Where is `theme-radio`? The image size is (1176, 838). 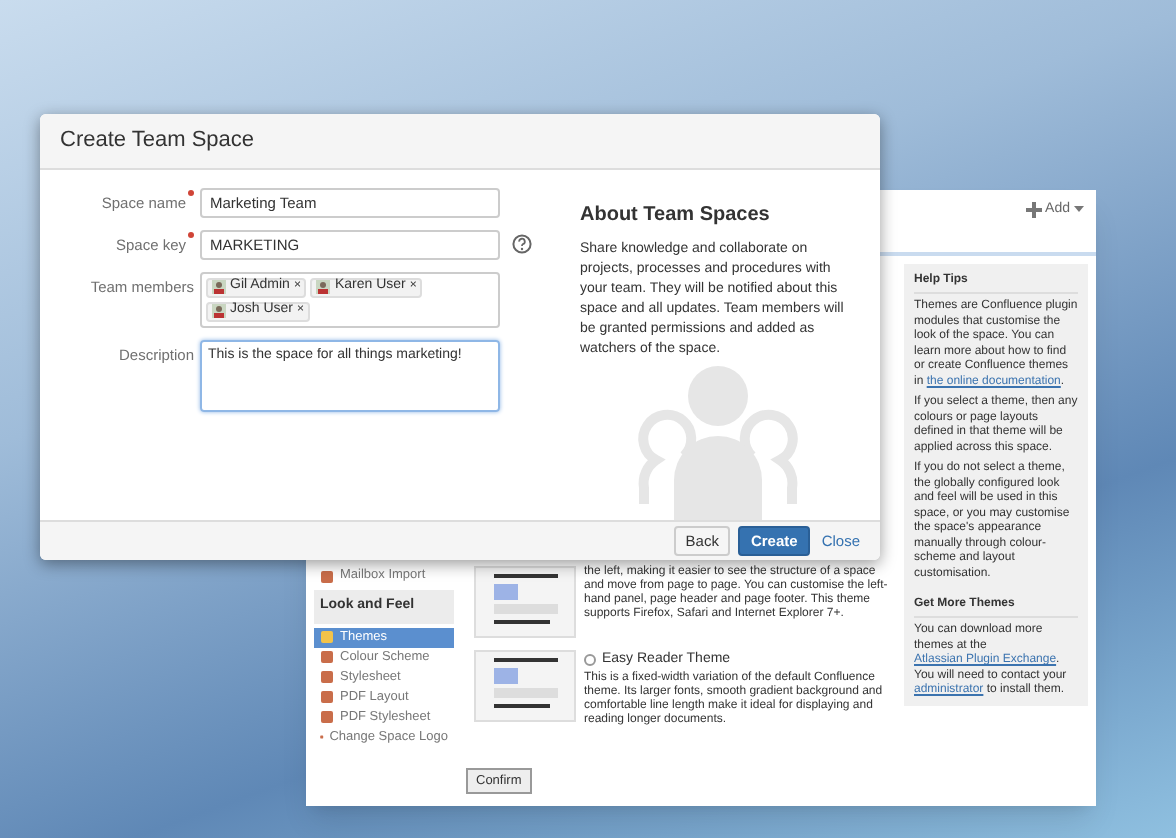
theme-radio is located at coordinates (590, 660).